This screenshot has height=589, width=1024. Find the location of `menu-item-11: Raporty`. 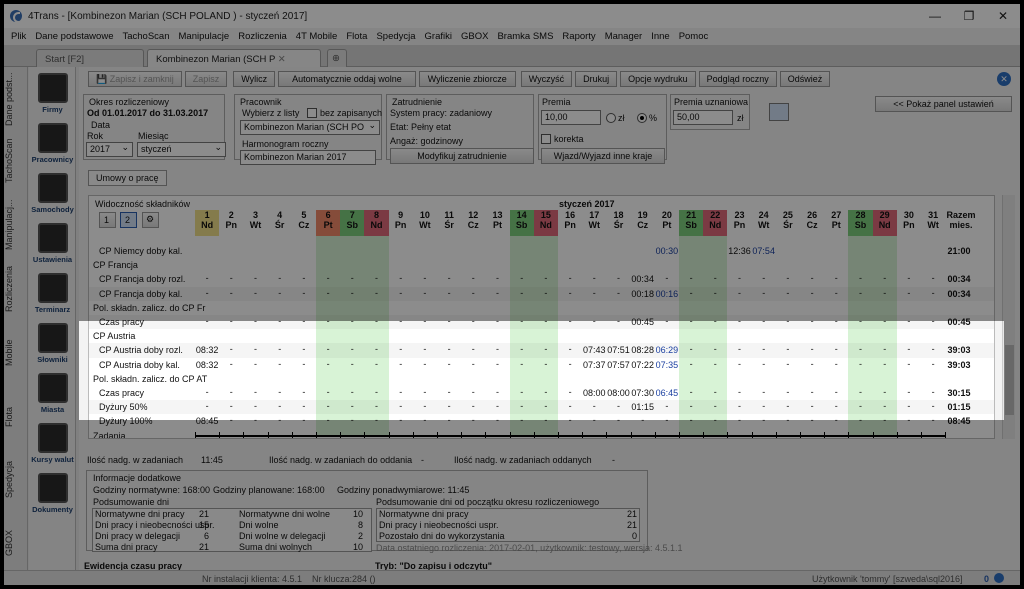

menu-item-11: Raporty is located at coordinates (578, 36).